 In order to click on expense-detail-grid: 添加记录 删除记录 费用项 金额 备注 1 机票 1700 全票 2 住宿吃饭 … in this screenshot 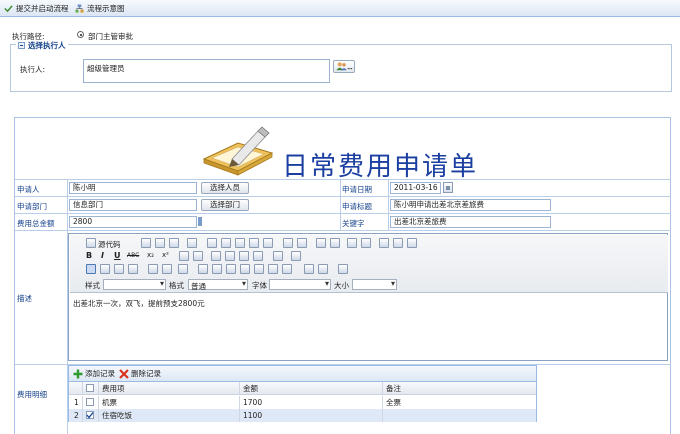, I will do `click(302, 393)`.